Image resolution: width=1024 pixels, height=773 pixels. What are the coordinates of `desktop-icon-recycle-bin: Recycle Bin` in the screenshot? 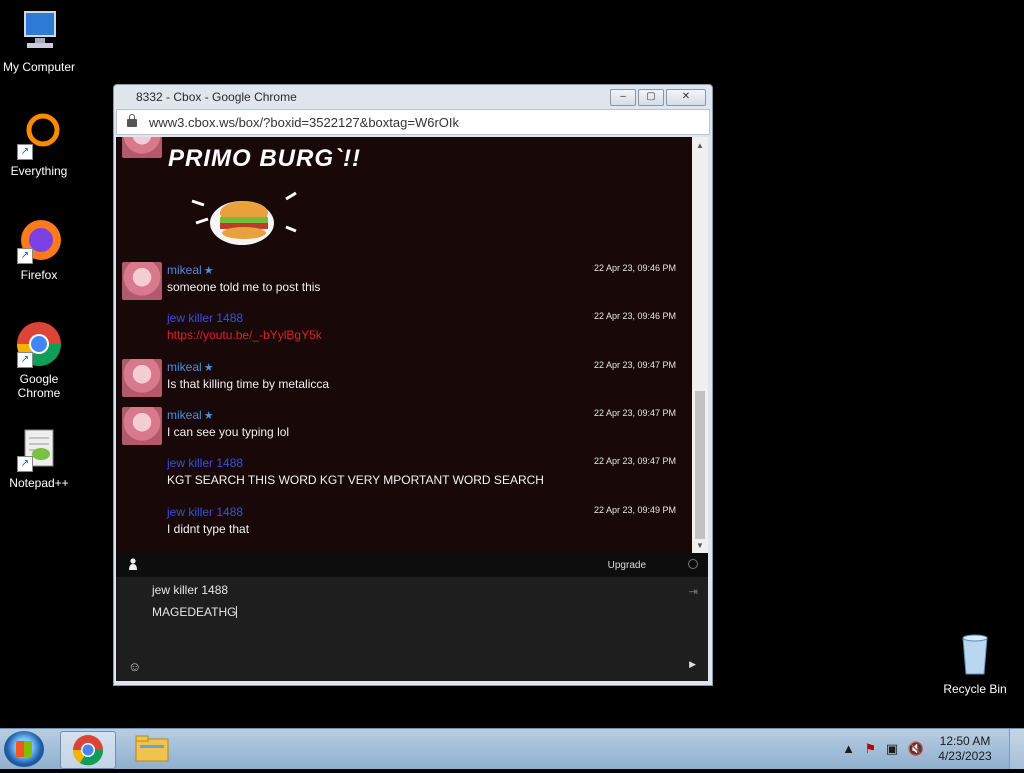 It's located at (975, 663).